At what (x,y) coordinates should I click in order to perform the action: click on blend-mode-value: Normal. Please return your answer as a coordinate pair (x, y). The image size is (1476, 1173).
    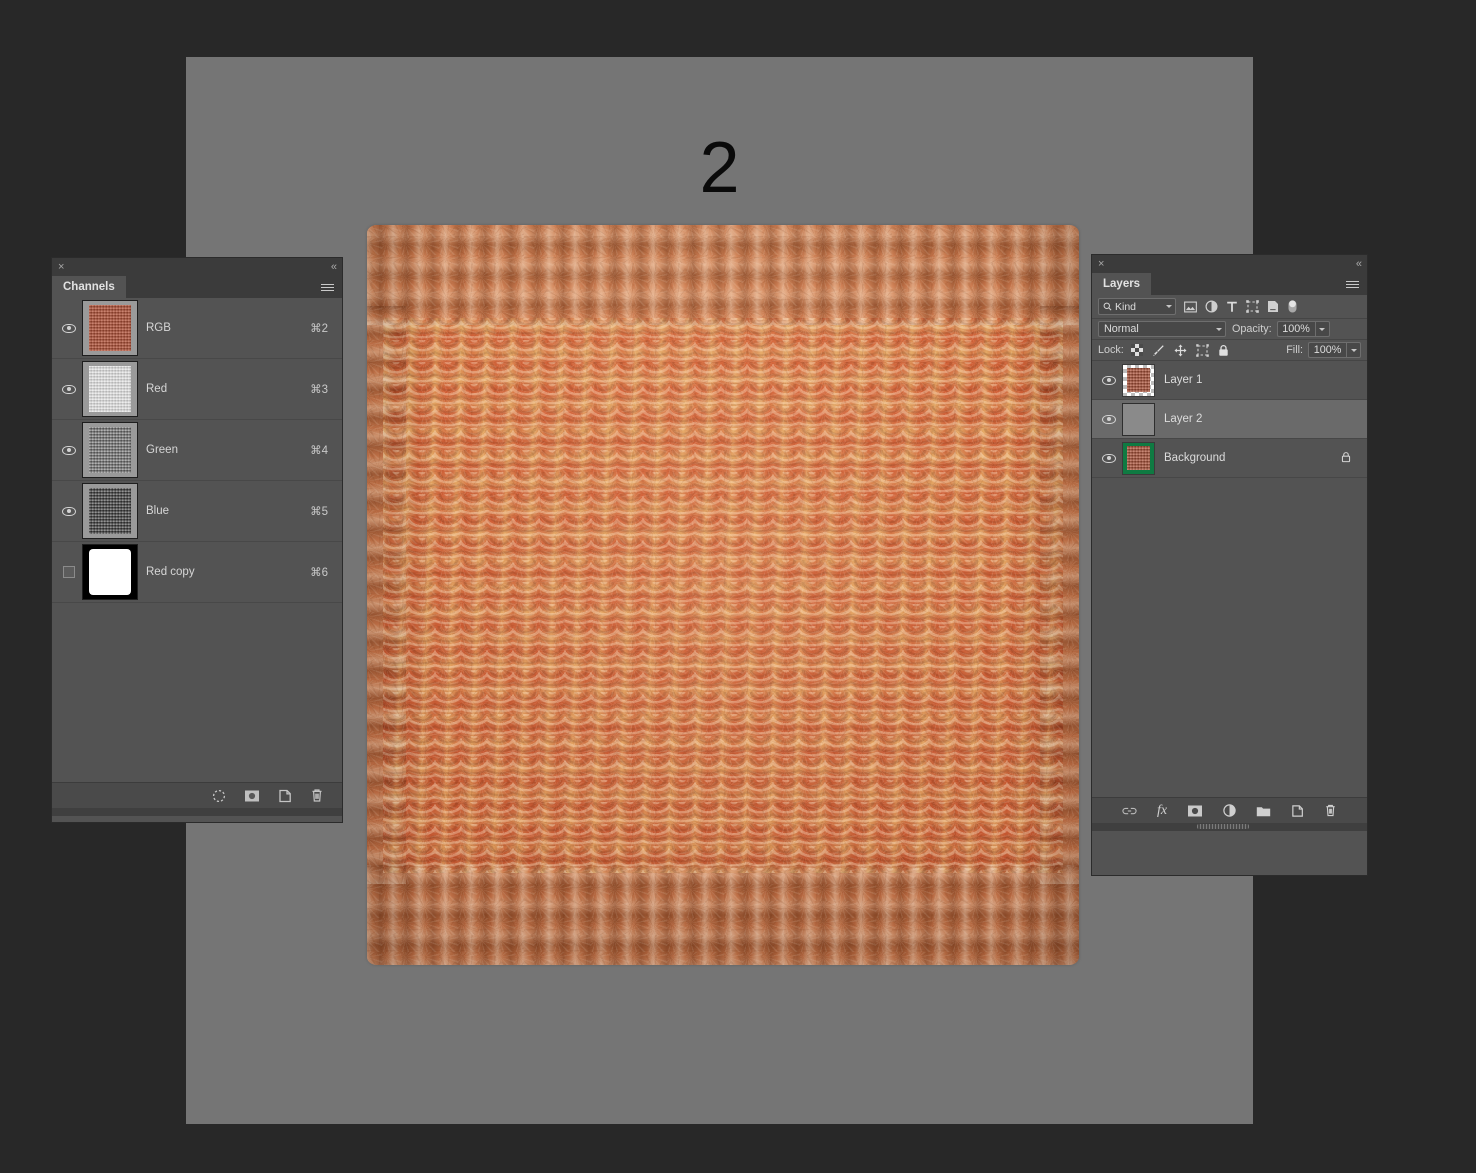
    Looking at the image, I should click on (1121, 329).